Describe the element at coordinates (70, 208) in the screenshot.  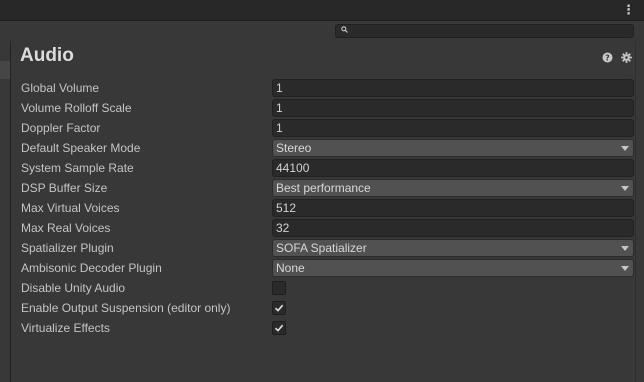
I see `setting-label: Max Virtual Voices` at that location.